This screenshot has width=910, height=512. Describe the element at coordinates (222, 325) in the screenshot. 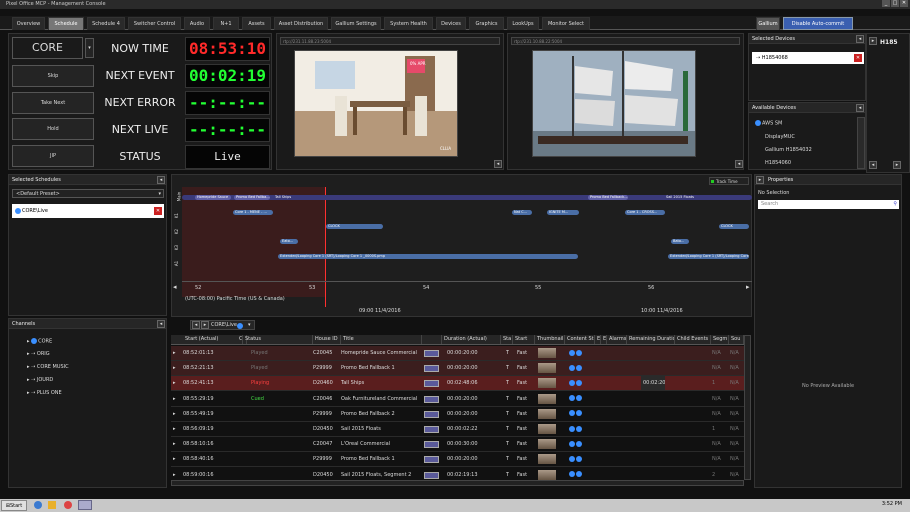

I see `grid-tab: ◂ ▸ CORE\Live ▾` at that location.